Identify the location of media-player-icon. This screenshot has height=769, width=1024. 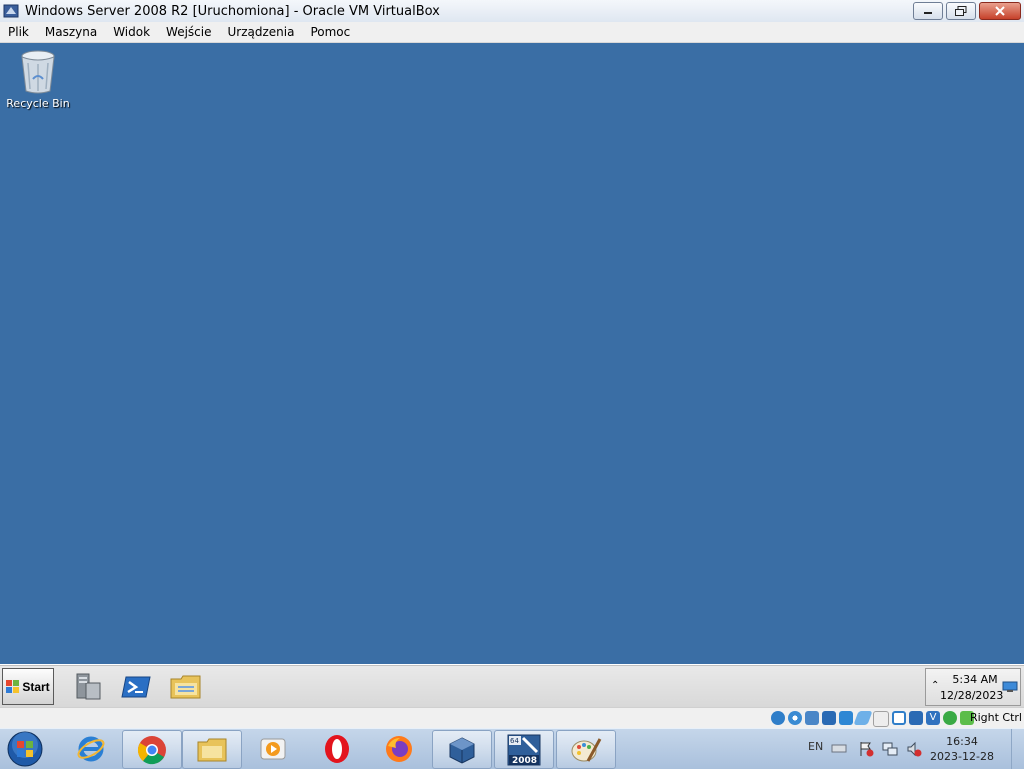
(273, 748).